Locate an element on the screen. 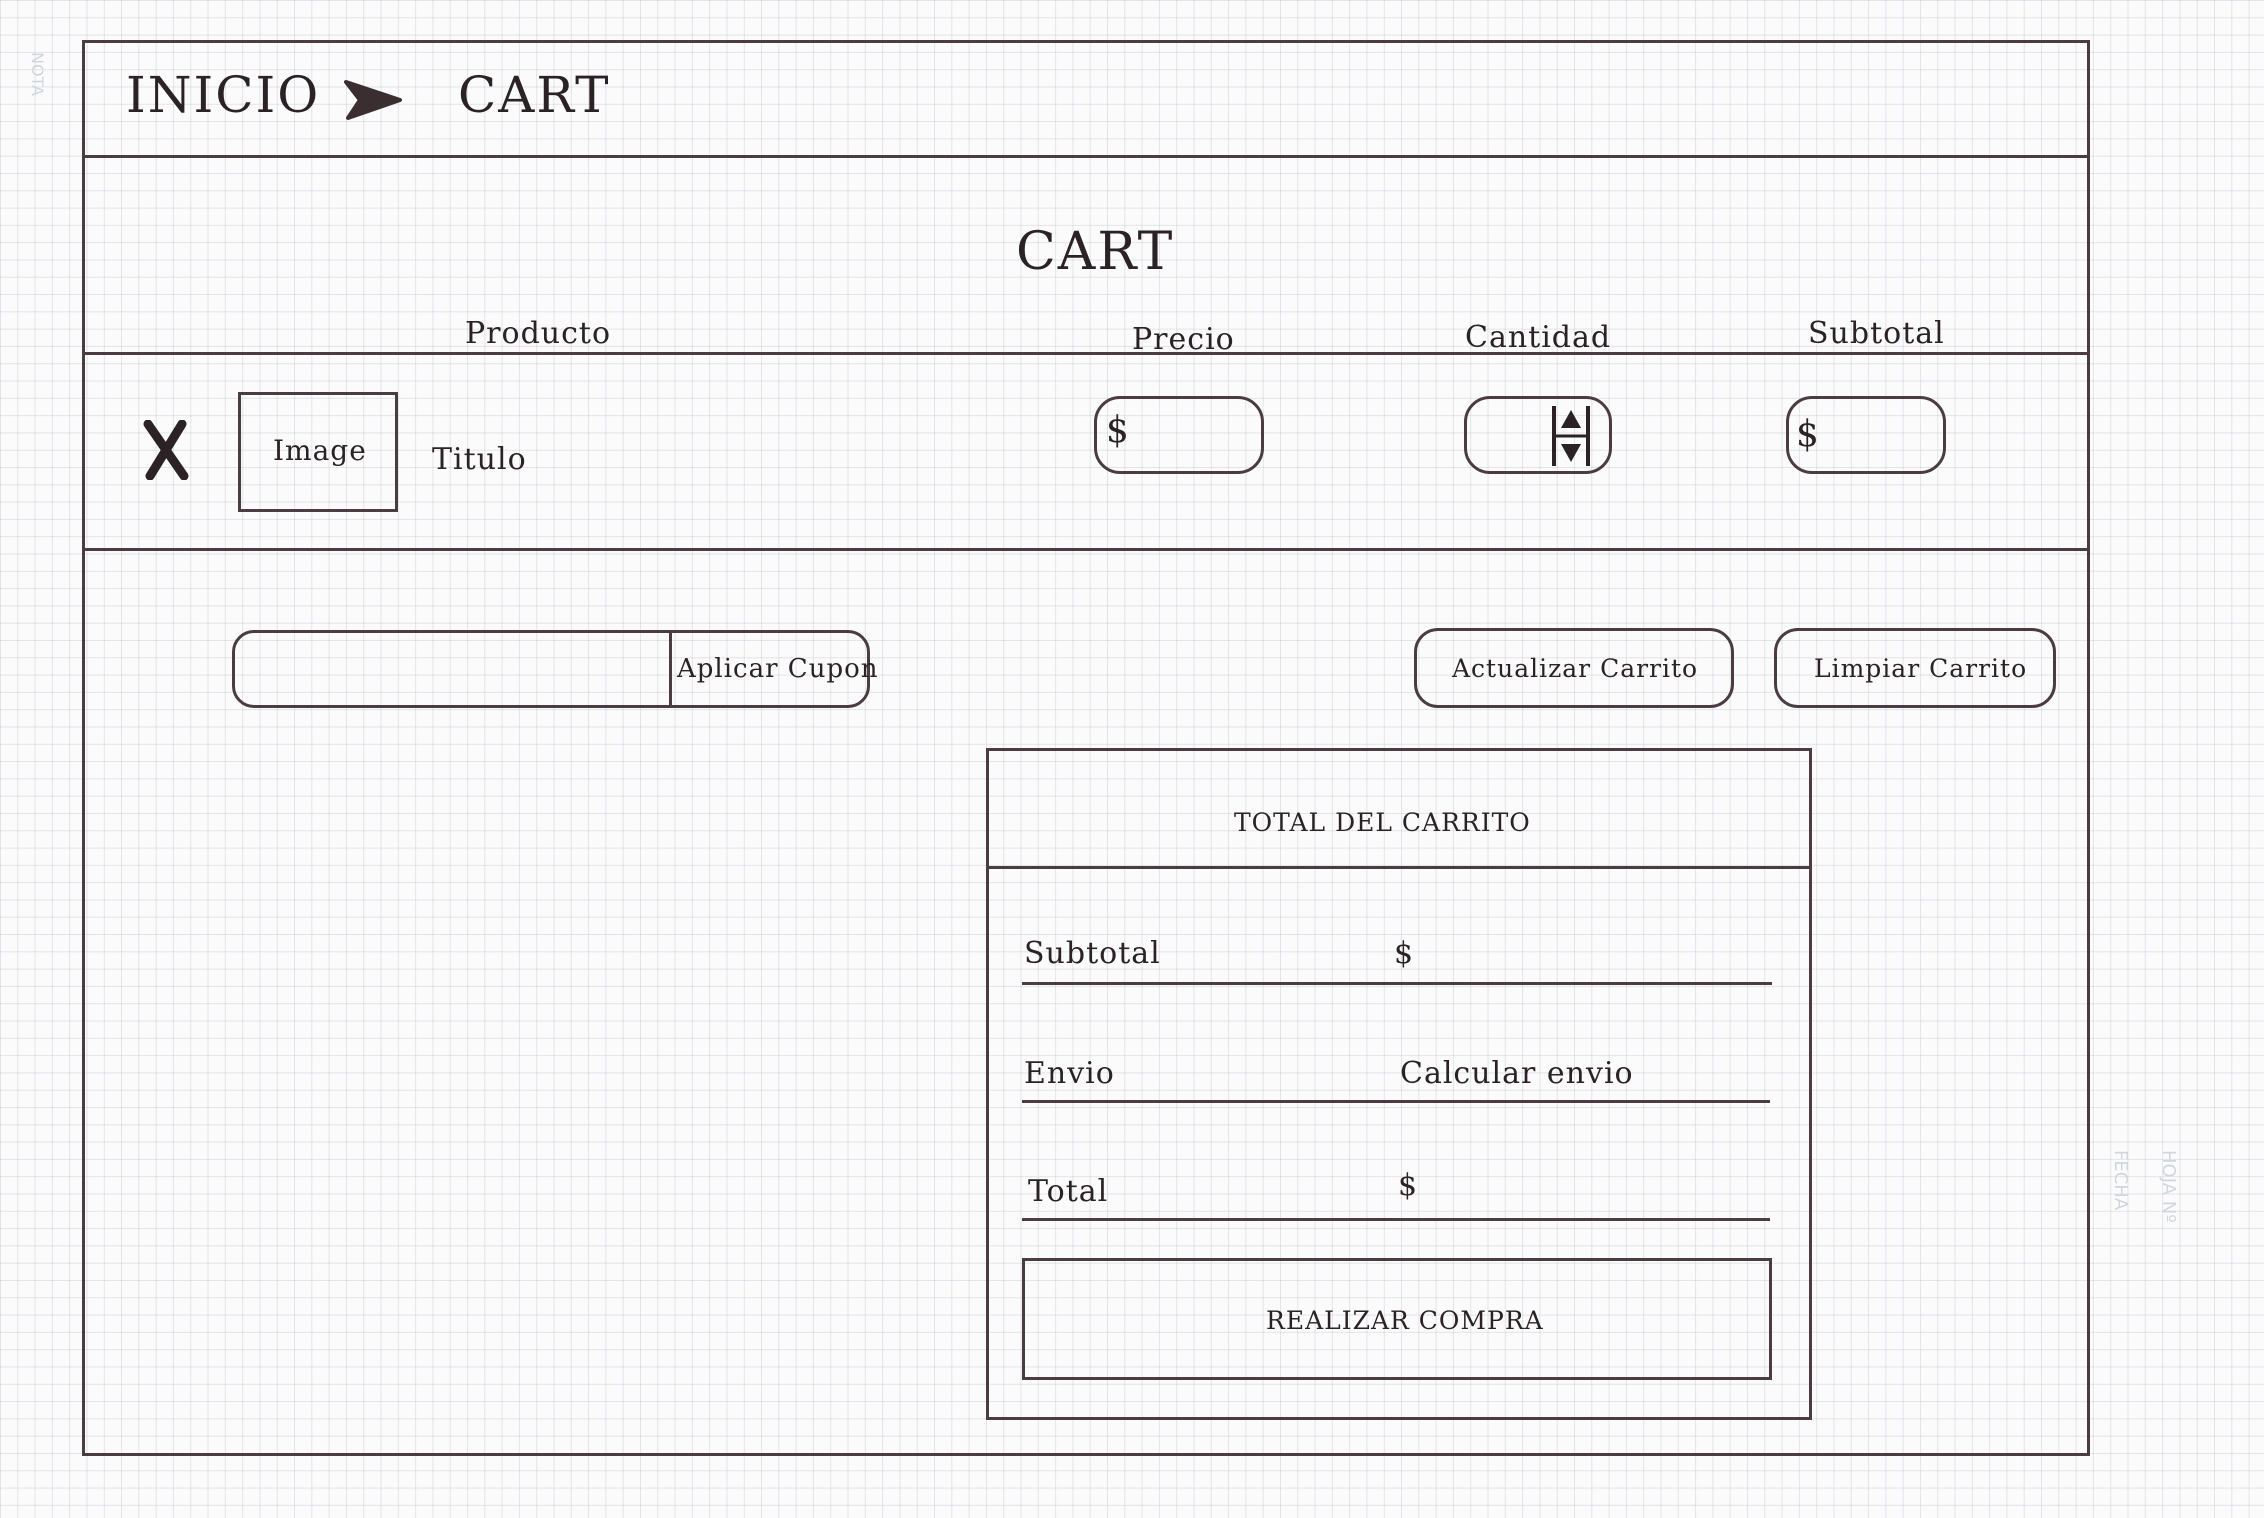 This screenshot has width=2264, height=1518. checkout-button-label: REALIZAR COMPRA is located at coordinates (1405, 1320).